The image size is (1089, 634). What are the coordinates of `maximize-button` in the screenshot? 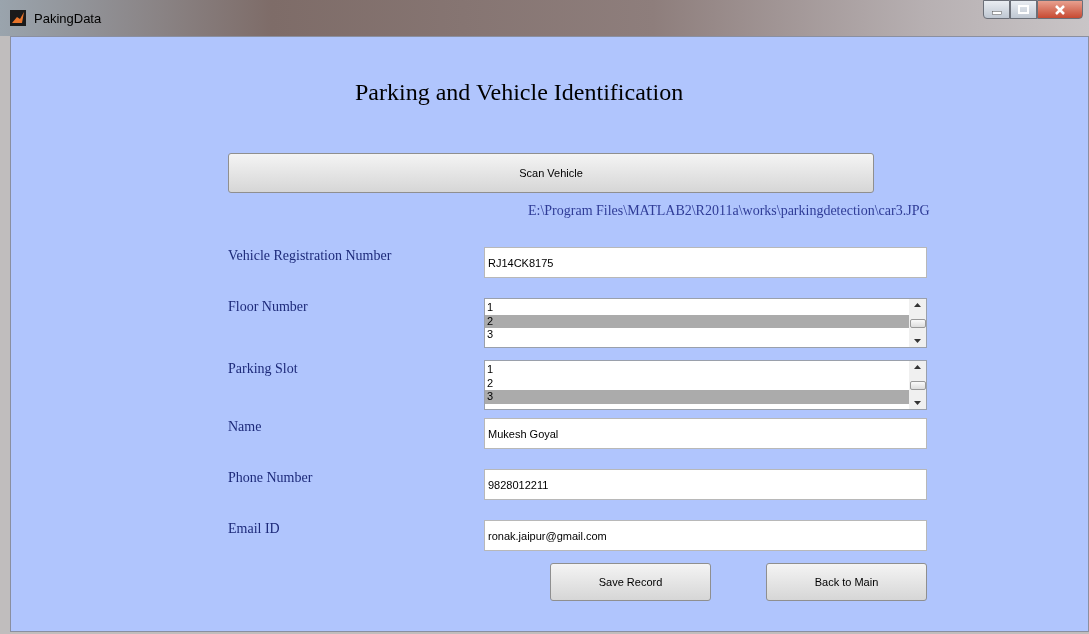 It's located at (1023, 9).